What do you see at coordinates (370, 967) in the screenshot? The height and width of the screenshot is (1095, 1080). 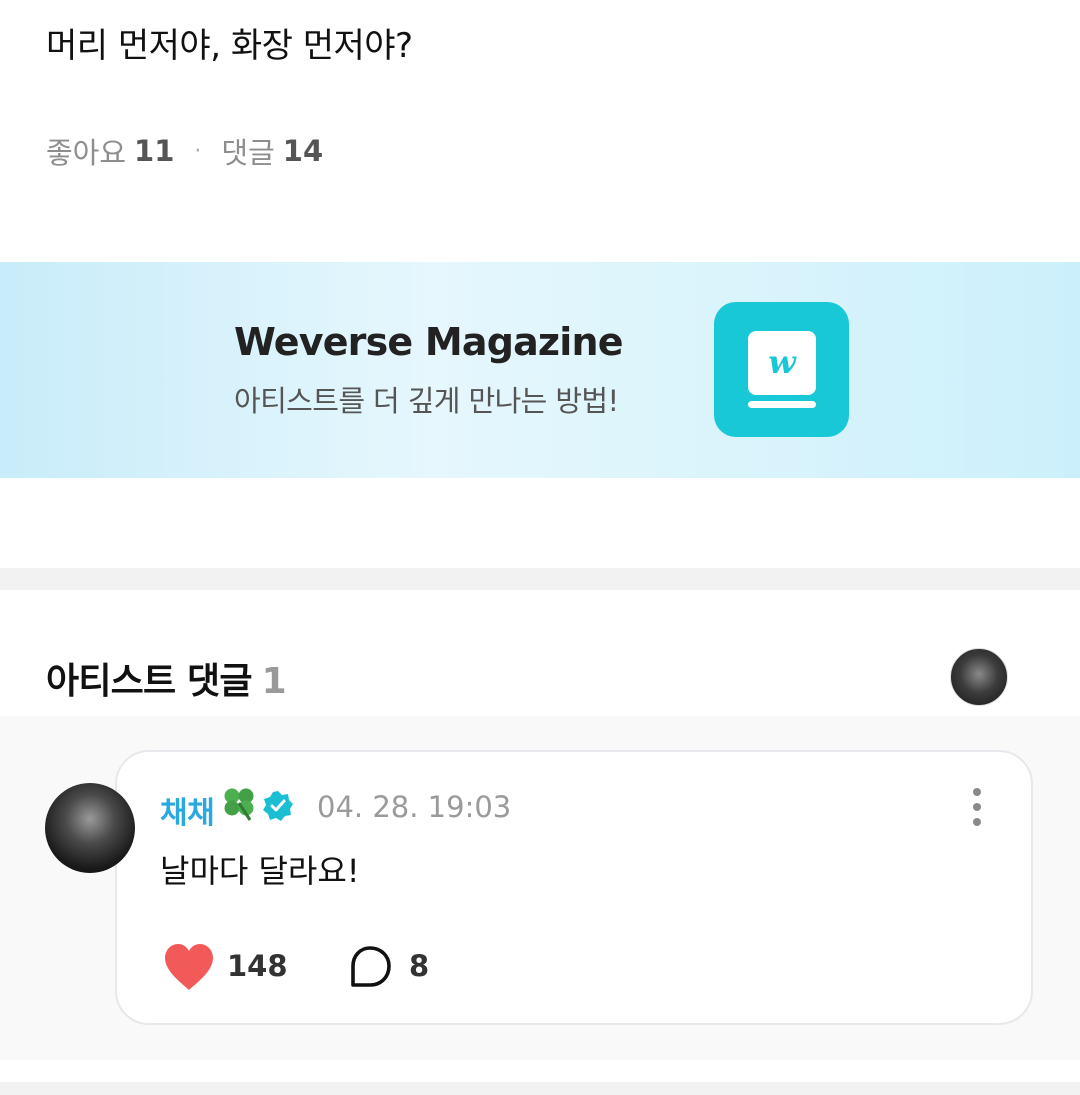 I see `reply-bubble-icon` at bounding box center [370, 967].